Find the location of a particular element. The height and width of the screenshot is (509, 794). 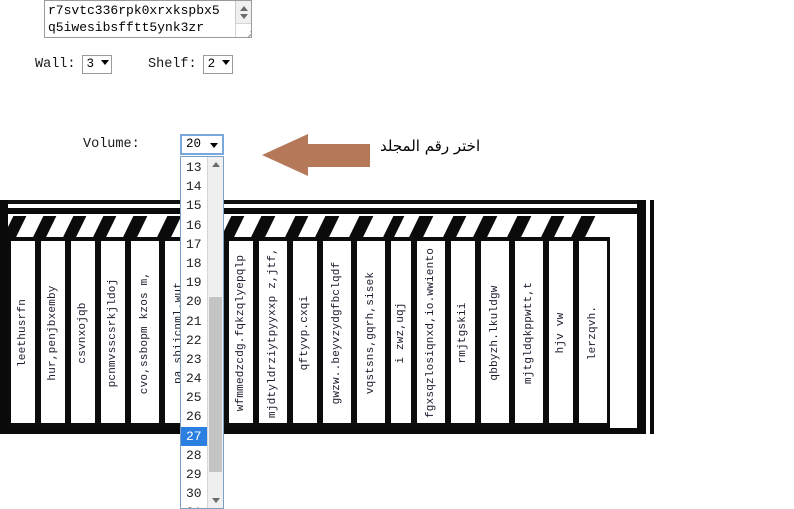

book-spine-label: lerzqvh. is located at coordinates (593, 332).